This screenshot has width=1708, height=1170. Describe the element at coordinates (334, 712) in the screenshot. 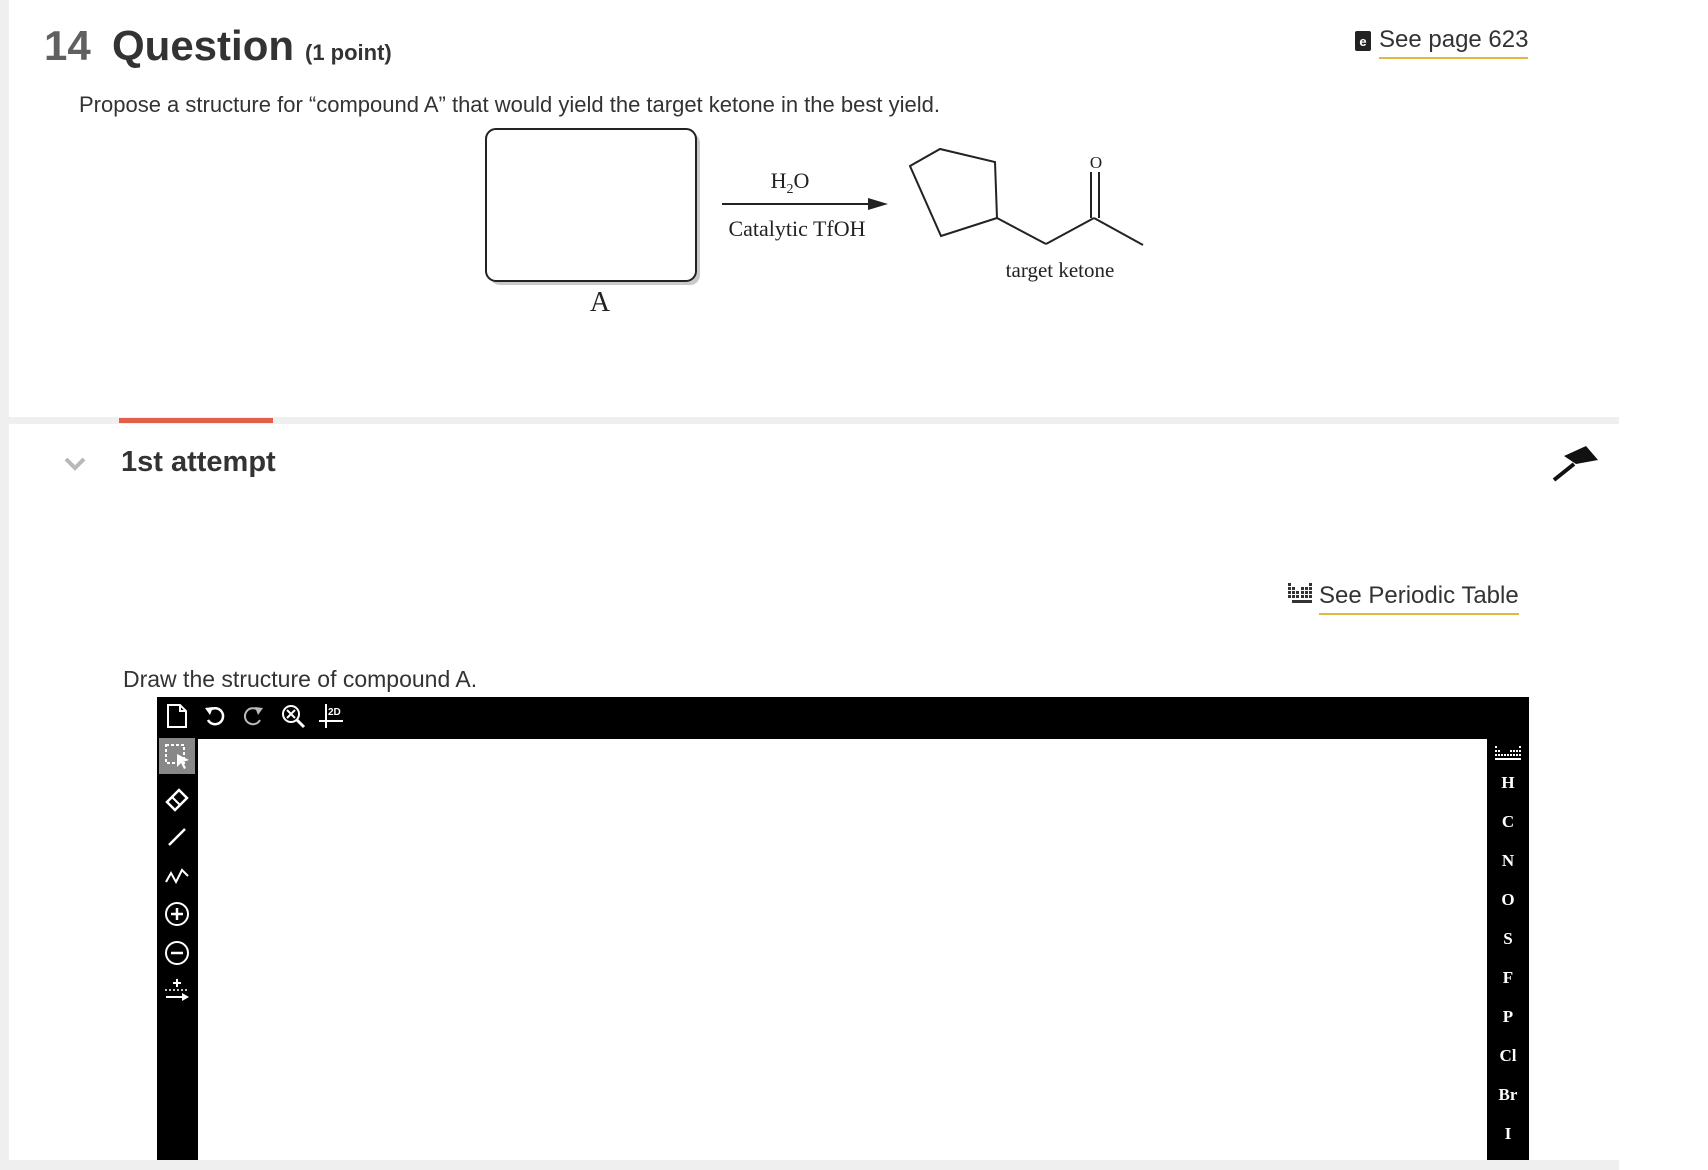

I see `svg-text: 2D` at that location.